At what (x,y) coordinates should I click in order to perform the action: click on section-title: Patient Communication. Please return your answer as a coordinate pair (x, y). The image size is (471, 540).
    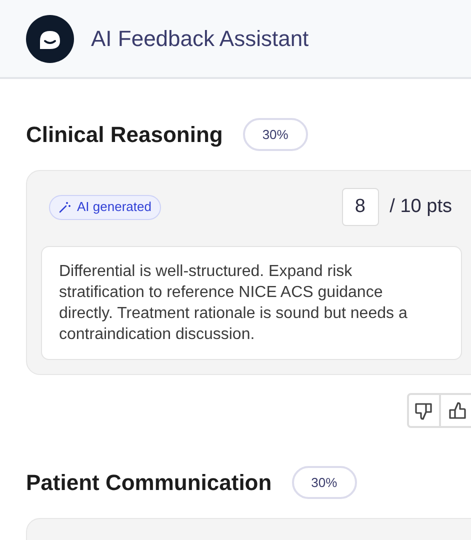
    Looking at the image, I should click on (149, 483).